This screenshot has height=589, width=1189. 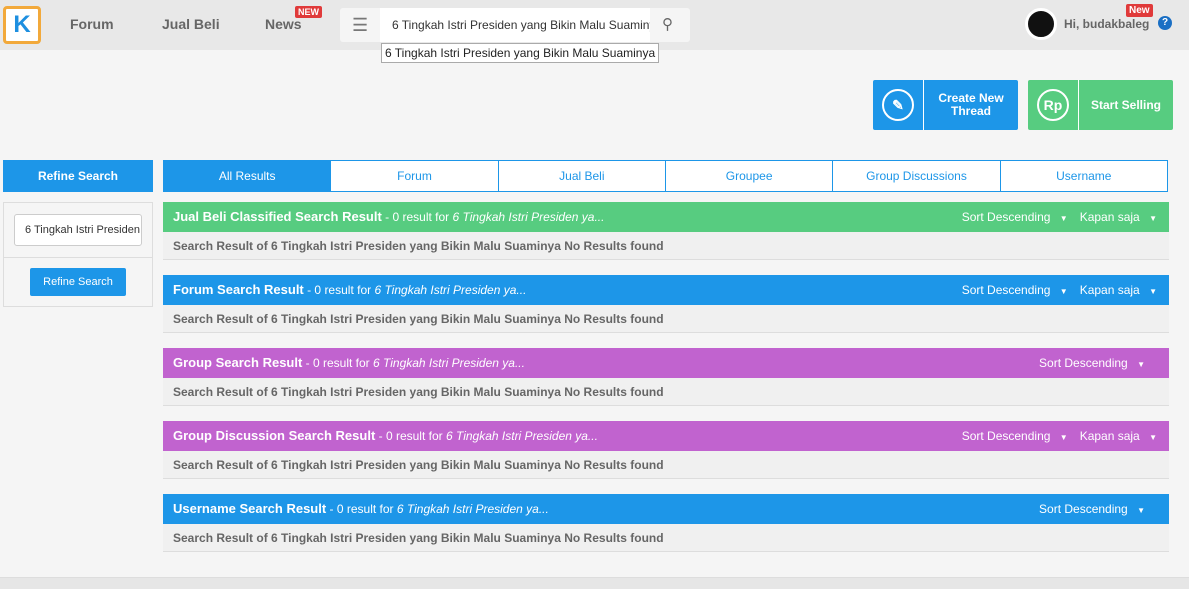 What do you see at coordinates (238, 362) in the screenshot?
I see `section-title: Group Search Result` at bounding box center [238, 362].